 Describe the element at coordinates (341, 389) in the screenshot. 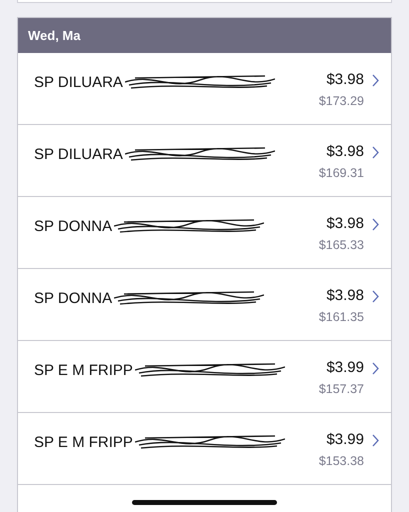

I see `running-balance: $157.37` at that location.